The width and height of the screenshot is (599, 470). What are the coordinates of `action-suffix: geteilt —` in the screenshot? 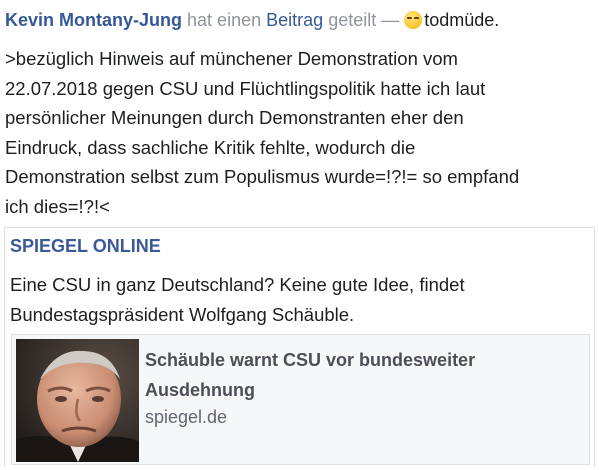 It's located at (364, 20).